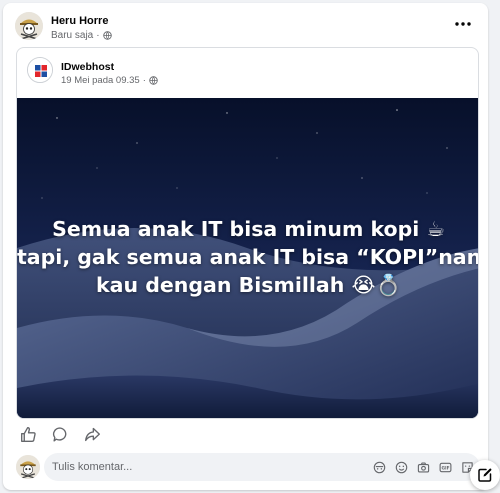 The width and height of the screenshot is (500, 493). I want to click on caption-line: tapi, gak semua anak IT bisa “KOPI”nang, so click(248, 257).